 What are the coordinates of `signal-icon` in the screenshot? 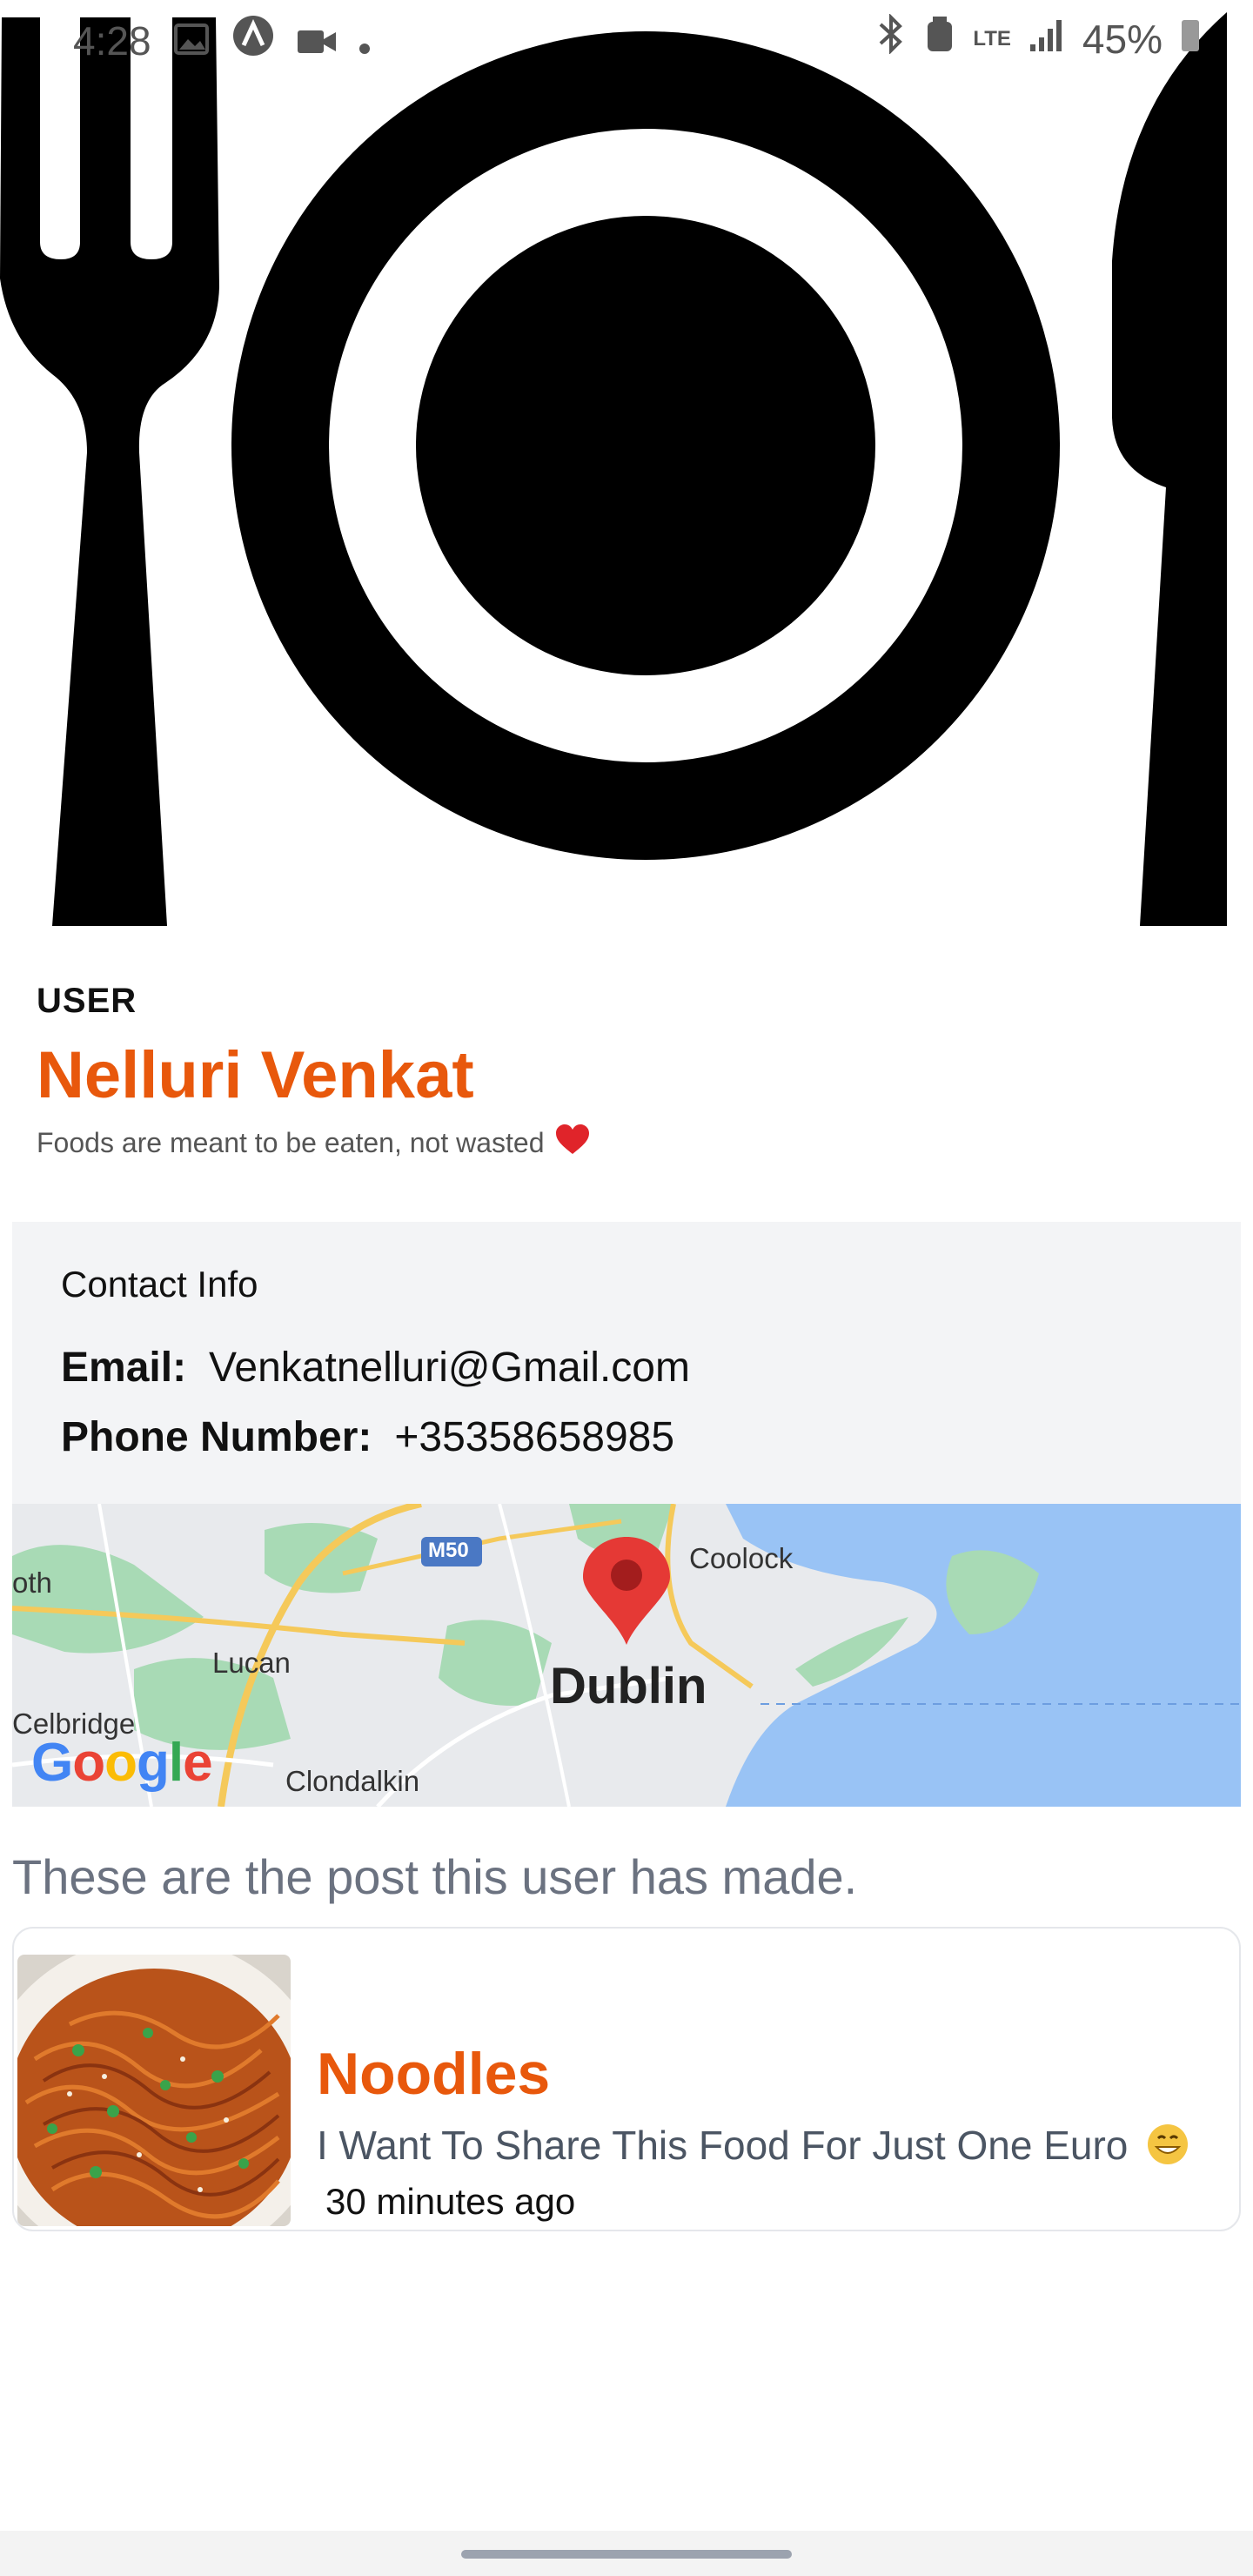 It's located at (1047, 40).